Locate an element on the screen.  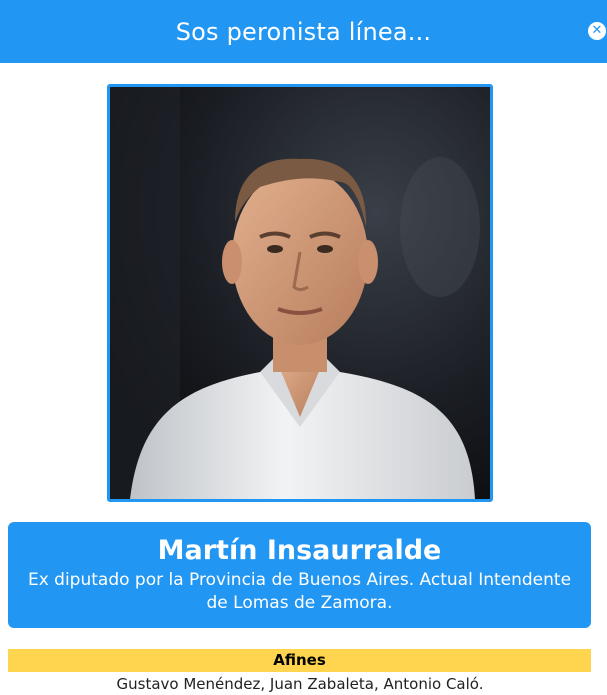
header-bar: Sos peronista línea... ✕ is located at coordinates (303, 31).